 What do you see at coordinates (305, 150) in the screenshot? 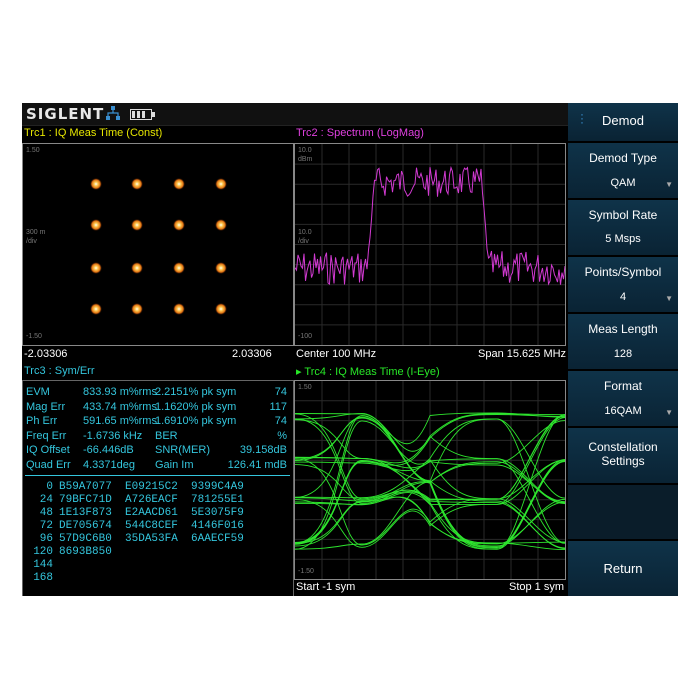
I see `trc2-y-top: 10.0` at bounding box center [305, 150].